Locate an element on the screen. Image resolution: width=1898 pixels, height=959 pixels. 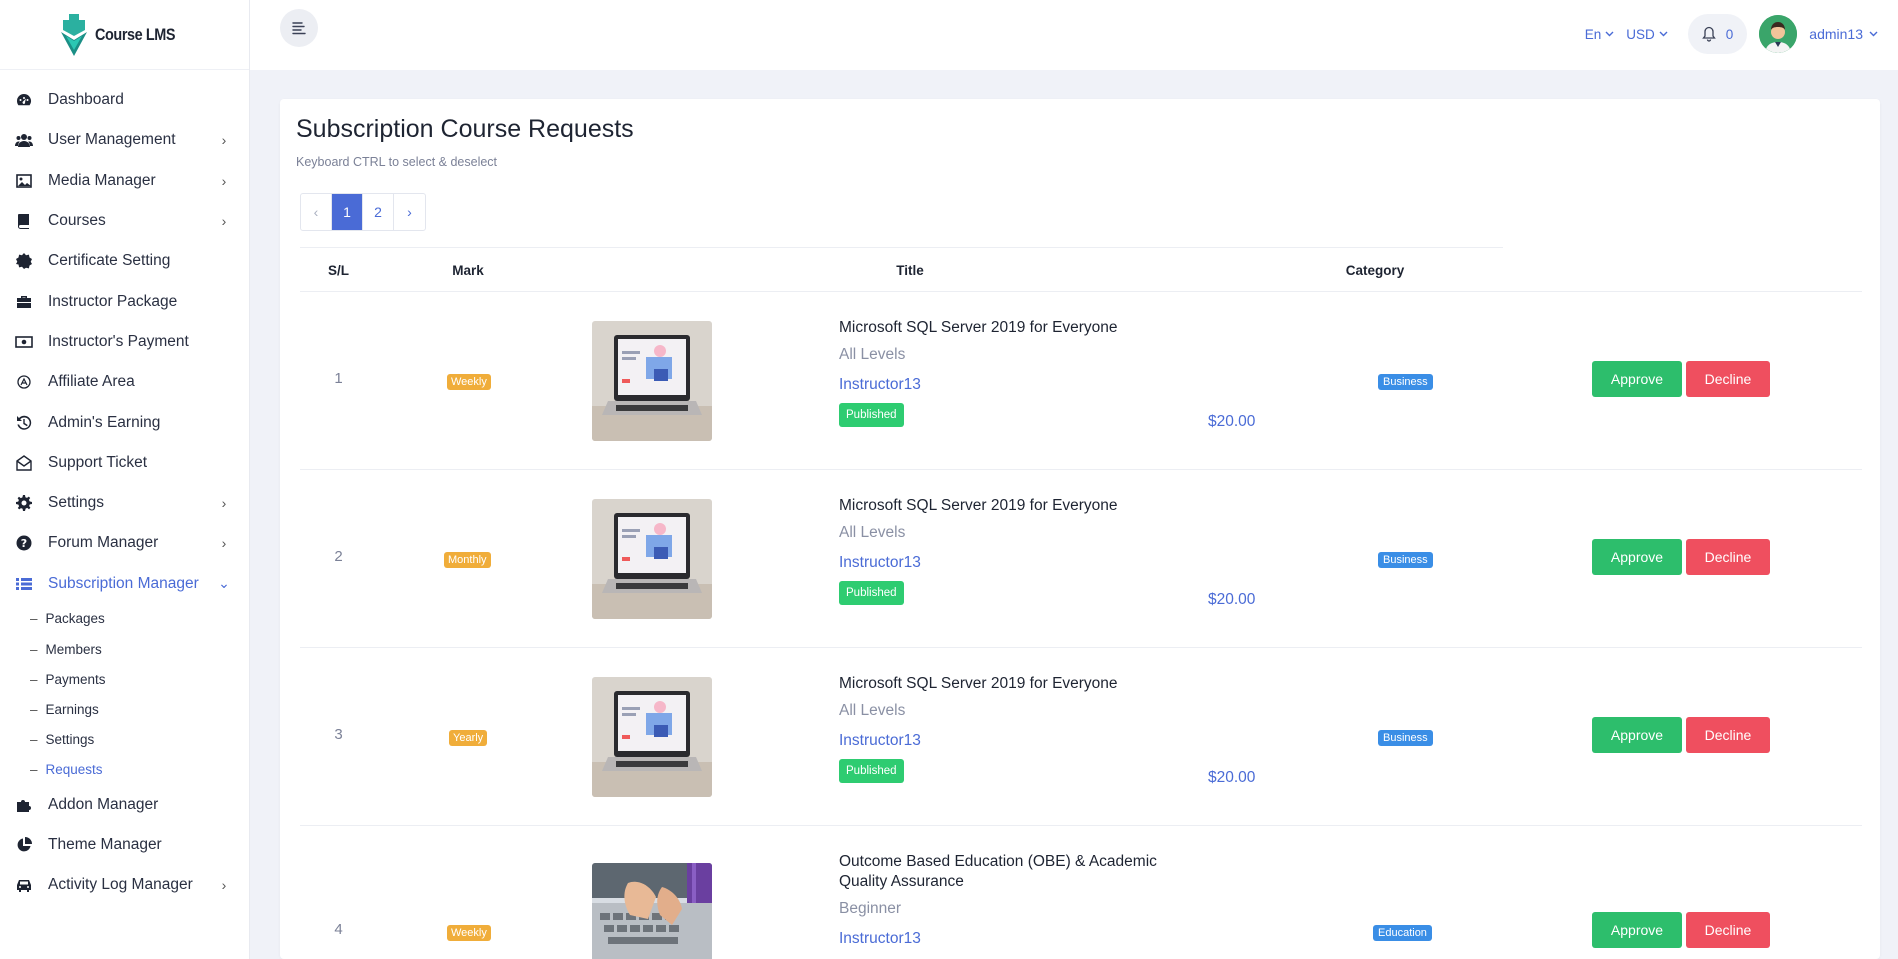
menu-lines-icon is located at coordinates (299, 28).